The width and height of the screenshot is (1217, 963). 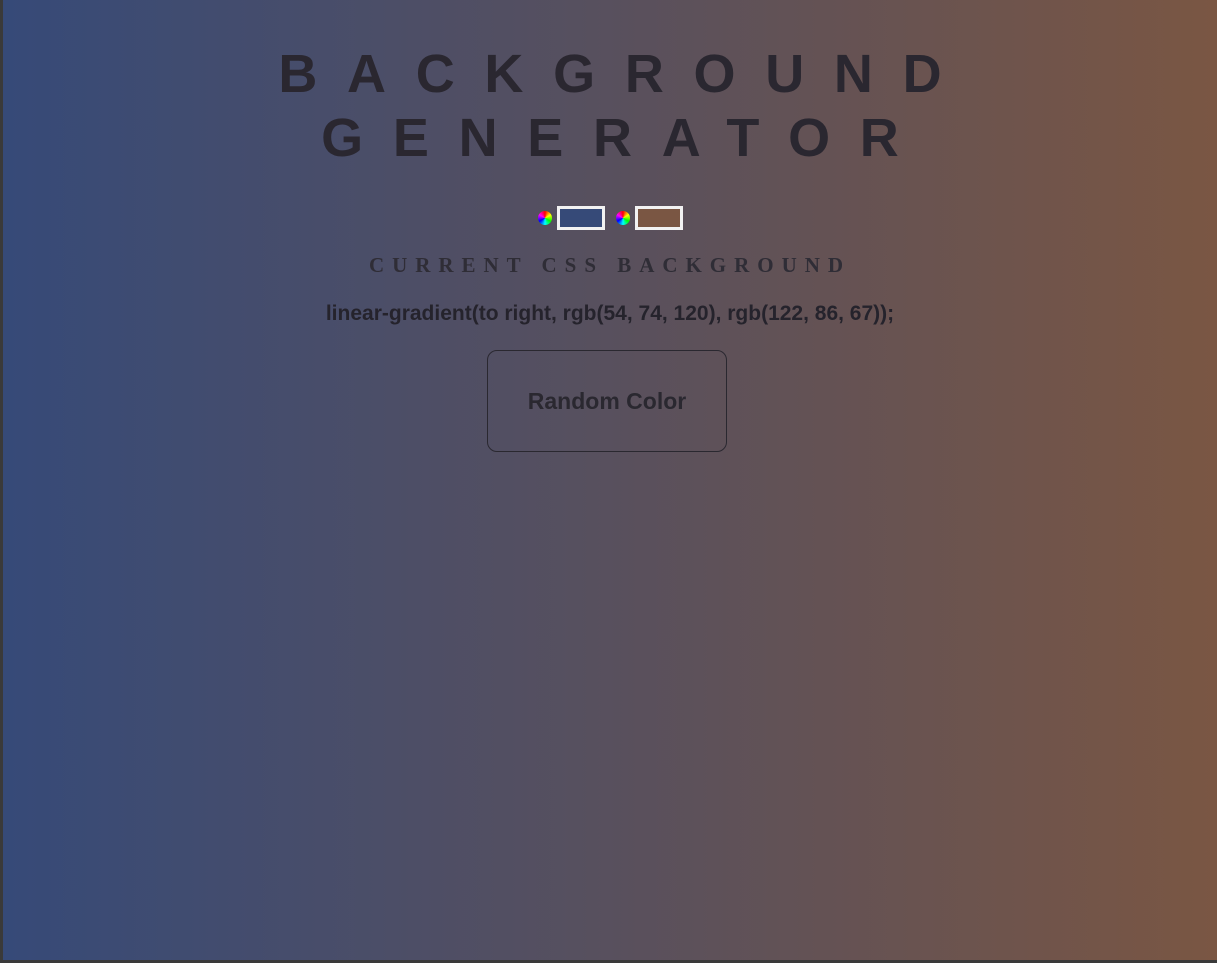 What do you see at coordinates (610, 265) in the screenshot?
I see `current-css-heading: CURRENT CSS BACKGROUND` at bounding box center [610, 265].